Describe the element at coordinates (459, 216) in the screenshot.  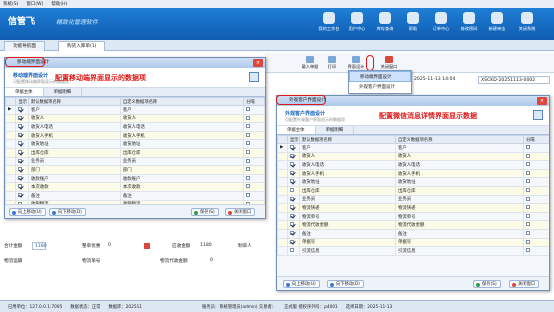
I see `custom-name-cell: 物流单号` at that location.